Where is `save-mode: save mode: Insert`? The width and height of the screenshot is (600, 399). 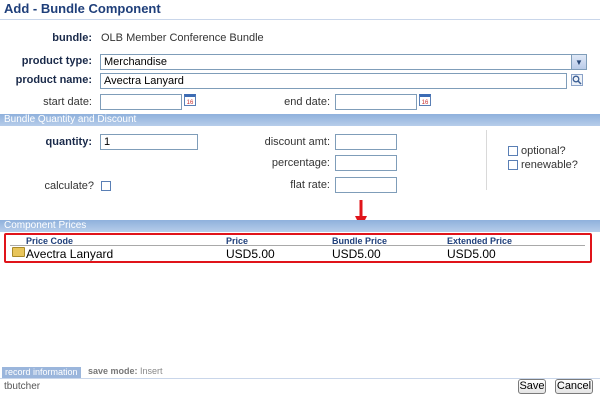
save-mode: save mode: Insert is located at coordinates (125, 371).